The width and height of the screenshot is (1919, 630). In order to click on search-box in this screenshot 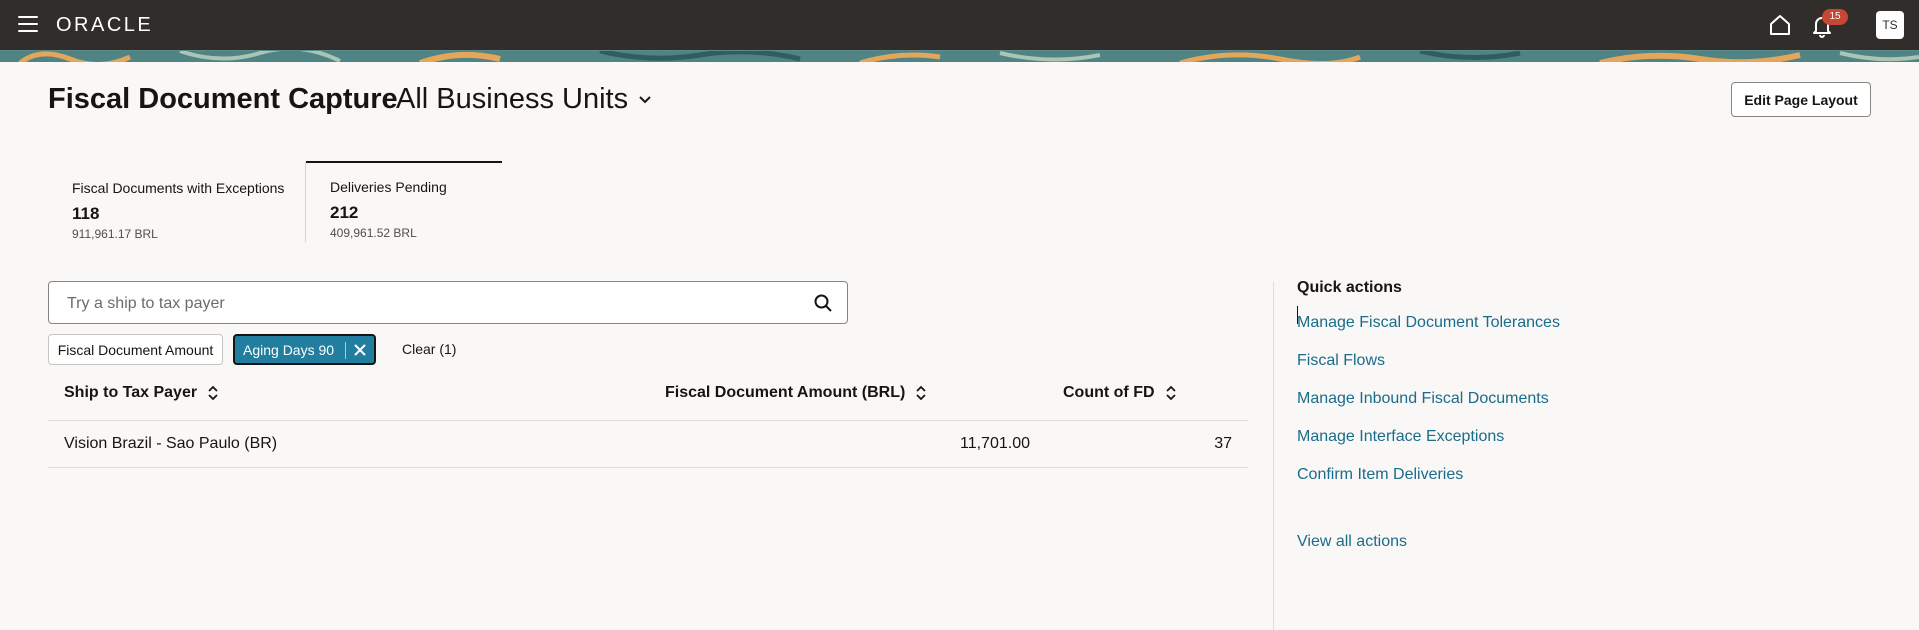, I will do `click(448, 303)`.